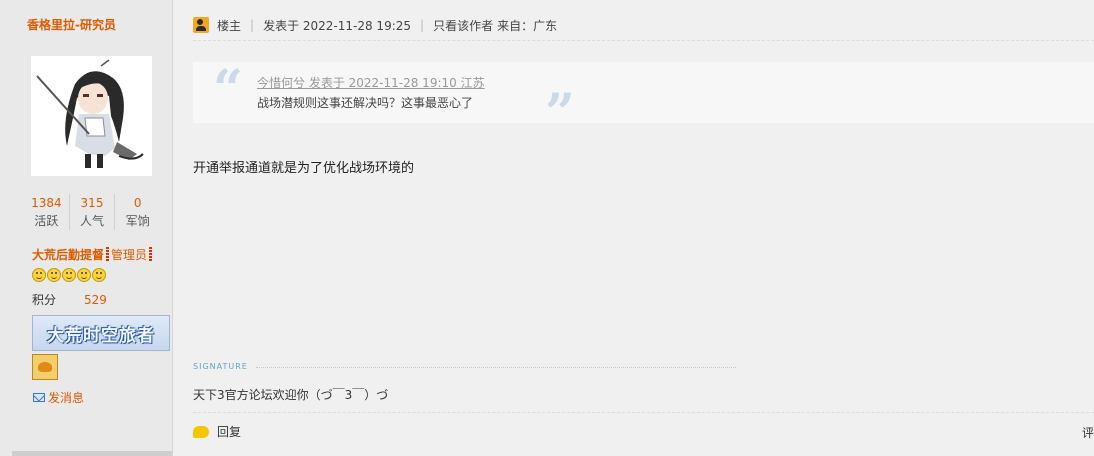  I want to click on rate-link: 评, so click(1088, 432).